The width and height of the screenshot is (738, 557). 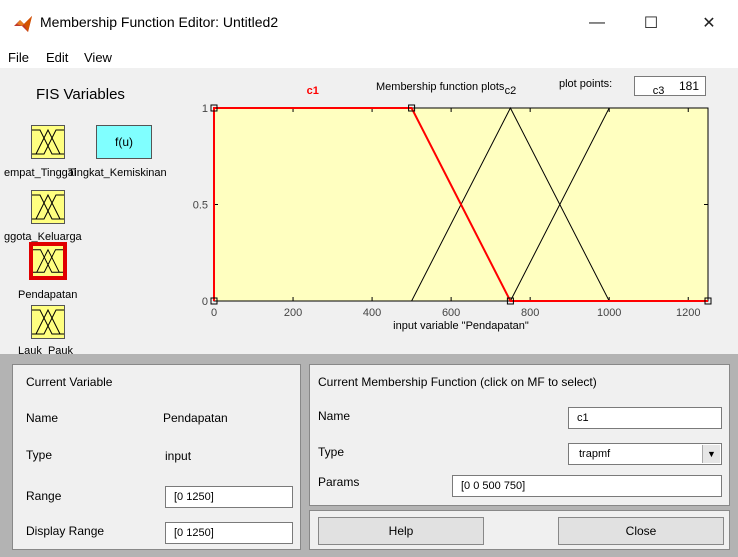 What do you see at coordinates (369, 57) in the screenshot?
I see `menu-bar: File Edit View` at bounding box center [369, 57].